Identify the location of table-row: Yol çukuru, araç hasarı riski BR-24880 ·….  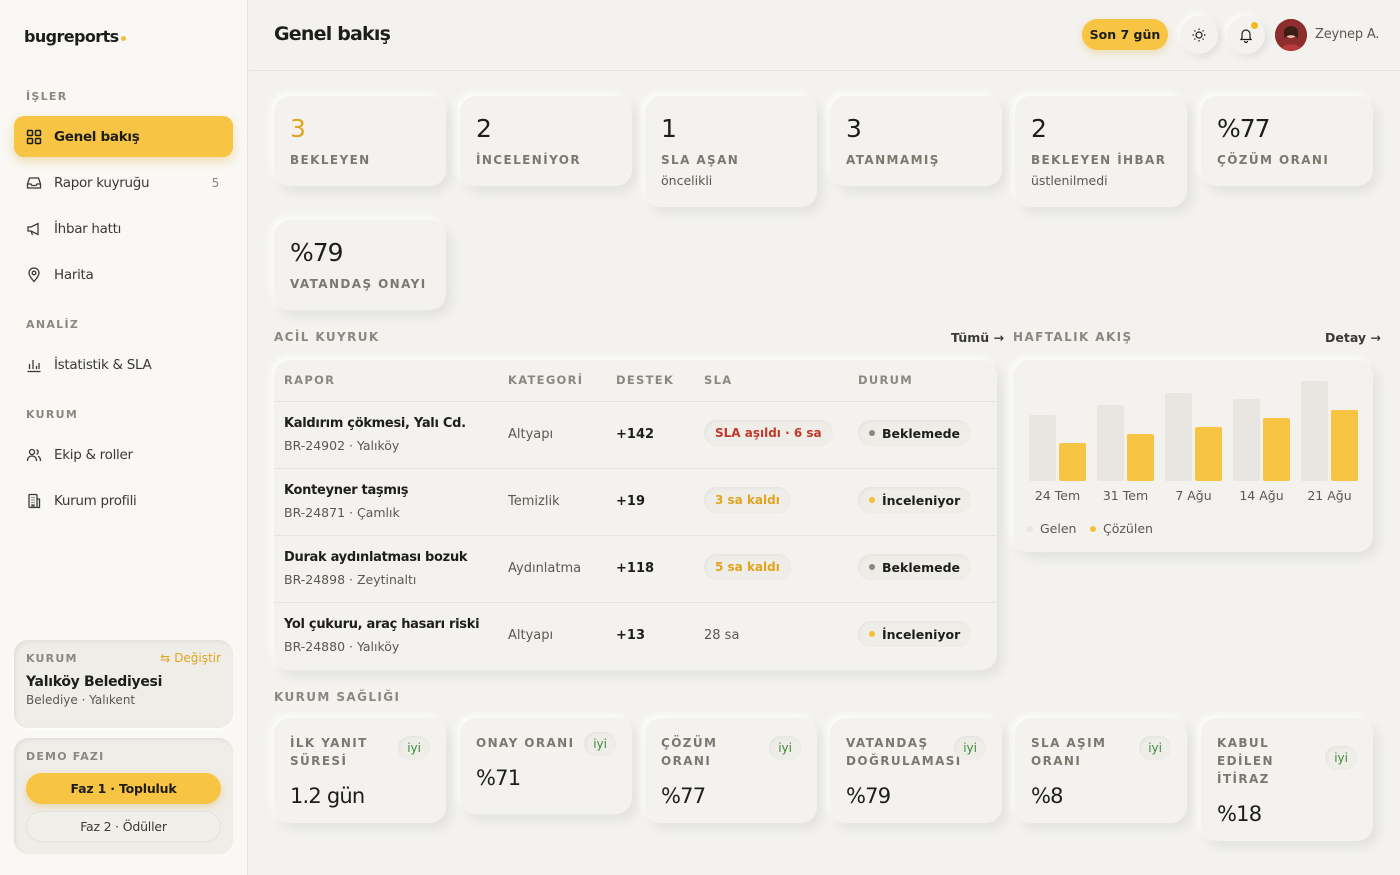
(635, 635).